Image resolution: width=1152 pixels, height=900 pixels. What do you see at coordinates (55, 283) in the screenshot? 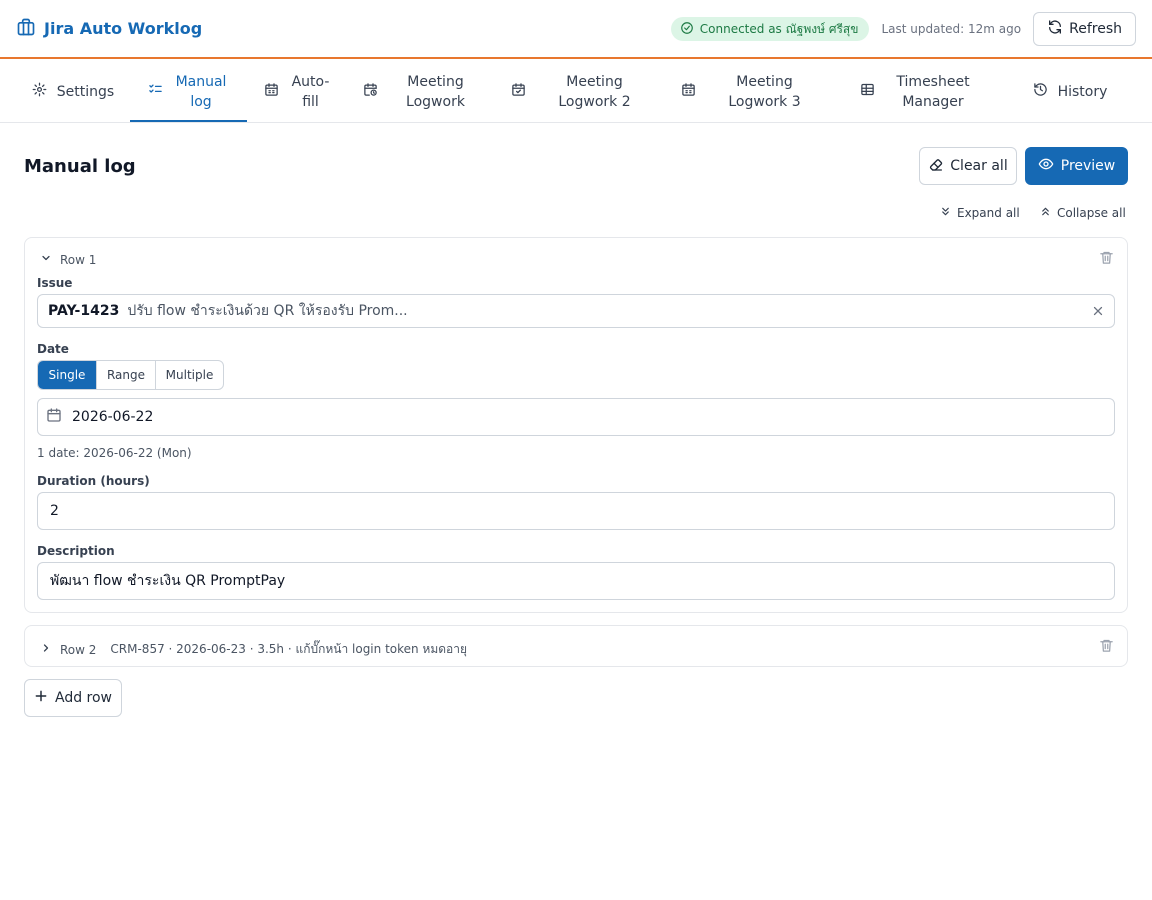
I see `issue-label: Issue` at bounding box center [55, 283].